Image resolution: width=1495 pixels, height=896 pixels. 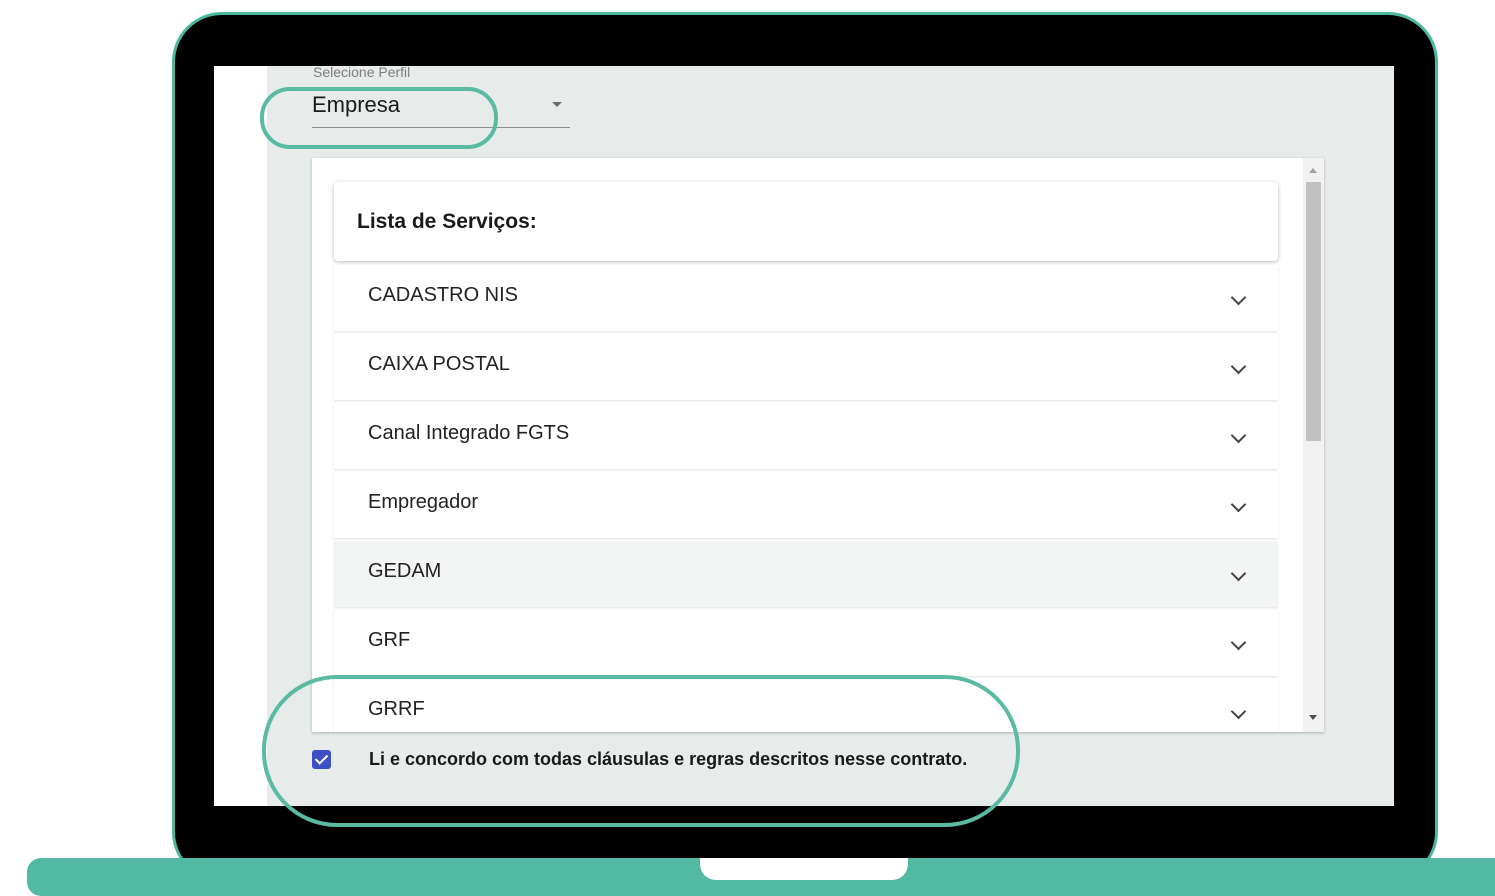 What do you see at coordinates (379, 118) in the screenshot?
I see `highlight-ring-profile` at bounding box center [379, 118].